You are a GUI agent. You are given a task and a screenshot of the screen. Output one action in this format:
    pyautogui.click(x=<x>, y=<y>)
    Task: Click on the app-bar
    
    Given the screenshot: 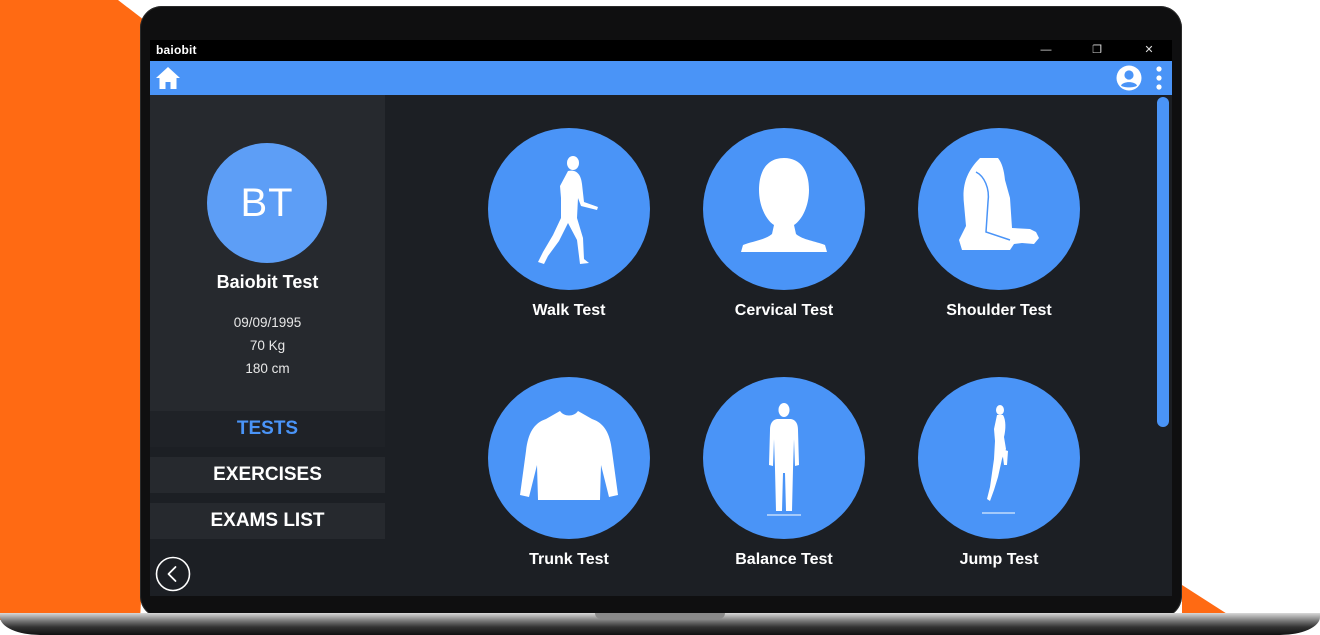 What is the action you would take?
    pyautogui.click(x=661, y=78)
    